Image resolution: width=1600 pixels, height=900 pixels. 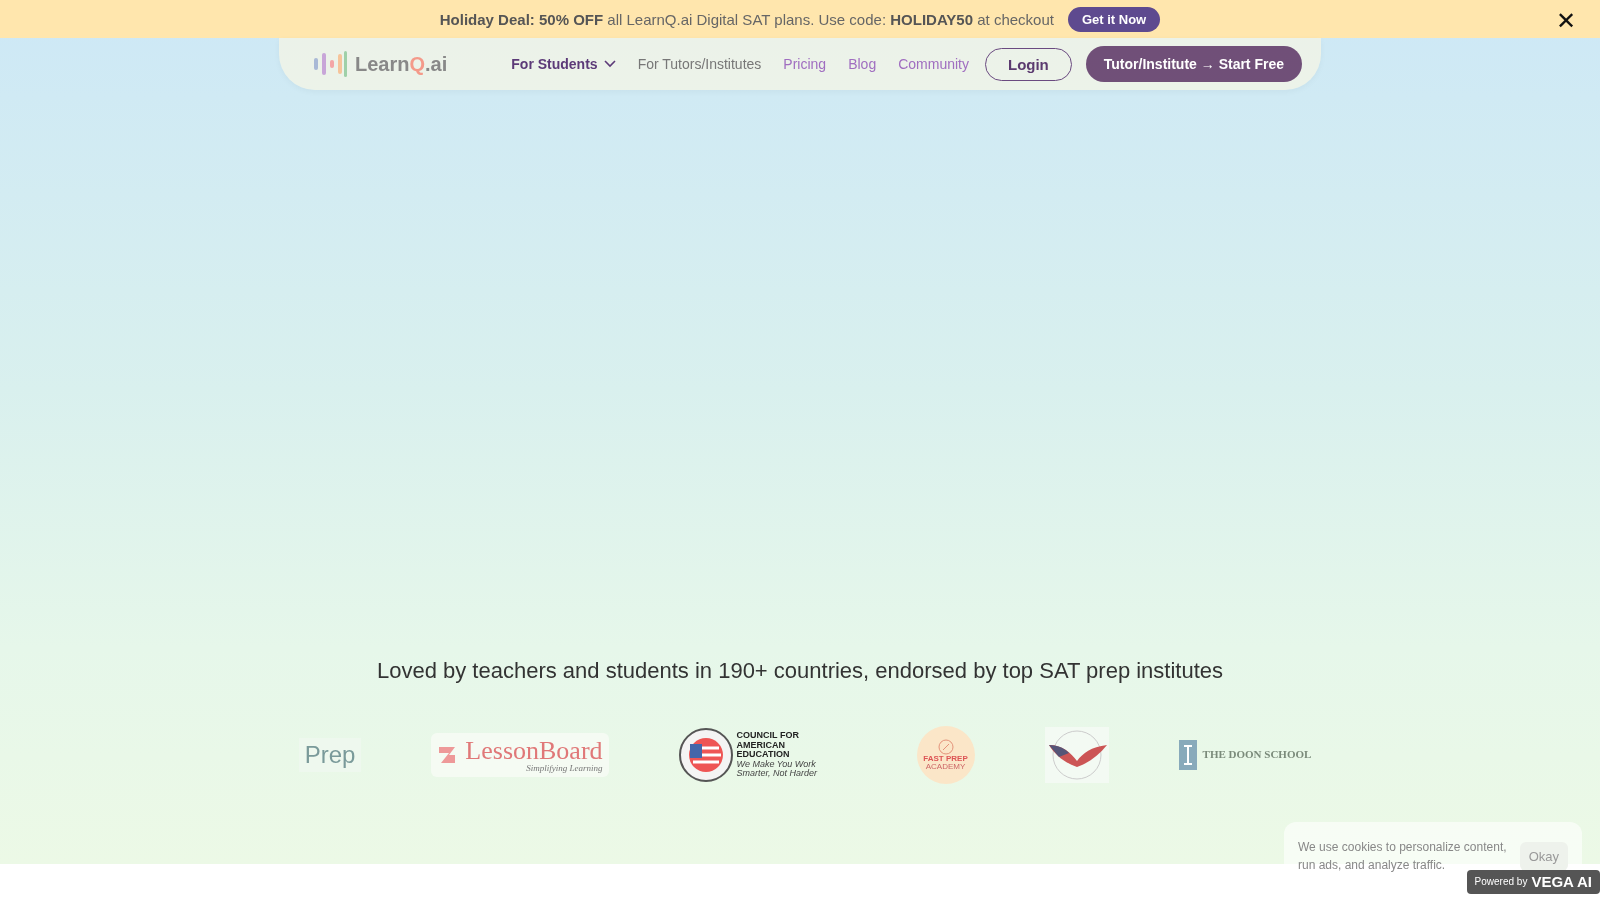 What do you see at coordinates (800, 671) in the screenshot?
I see `tagline: Loved by teachers and students in 190+ countries, endorsed by top SAT prep institutes` at bounding box center [800, 671].